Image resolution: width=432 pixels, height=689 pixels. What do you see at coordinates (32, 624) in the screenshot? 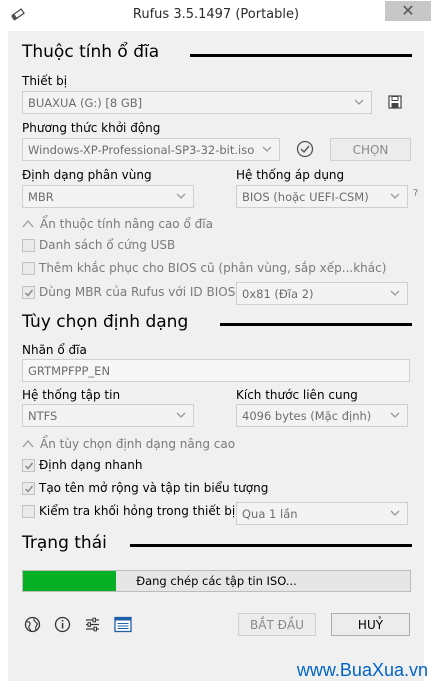
I see `globe-icon` at bounding box center [32, 624].